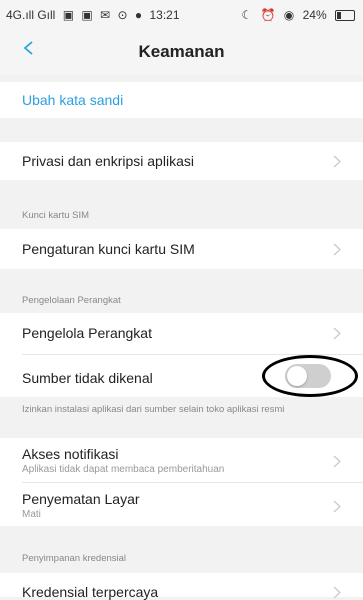 The image size is (363, 600). Describe the element at coordinates (74, 558) in the screenshot. I see `section-header-credentials: Penyimpanan kredensial` at that location.